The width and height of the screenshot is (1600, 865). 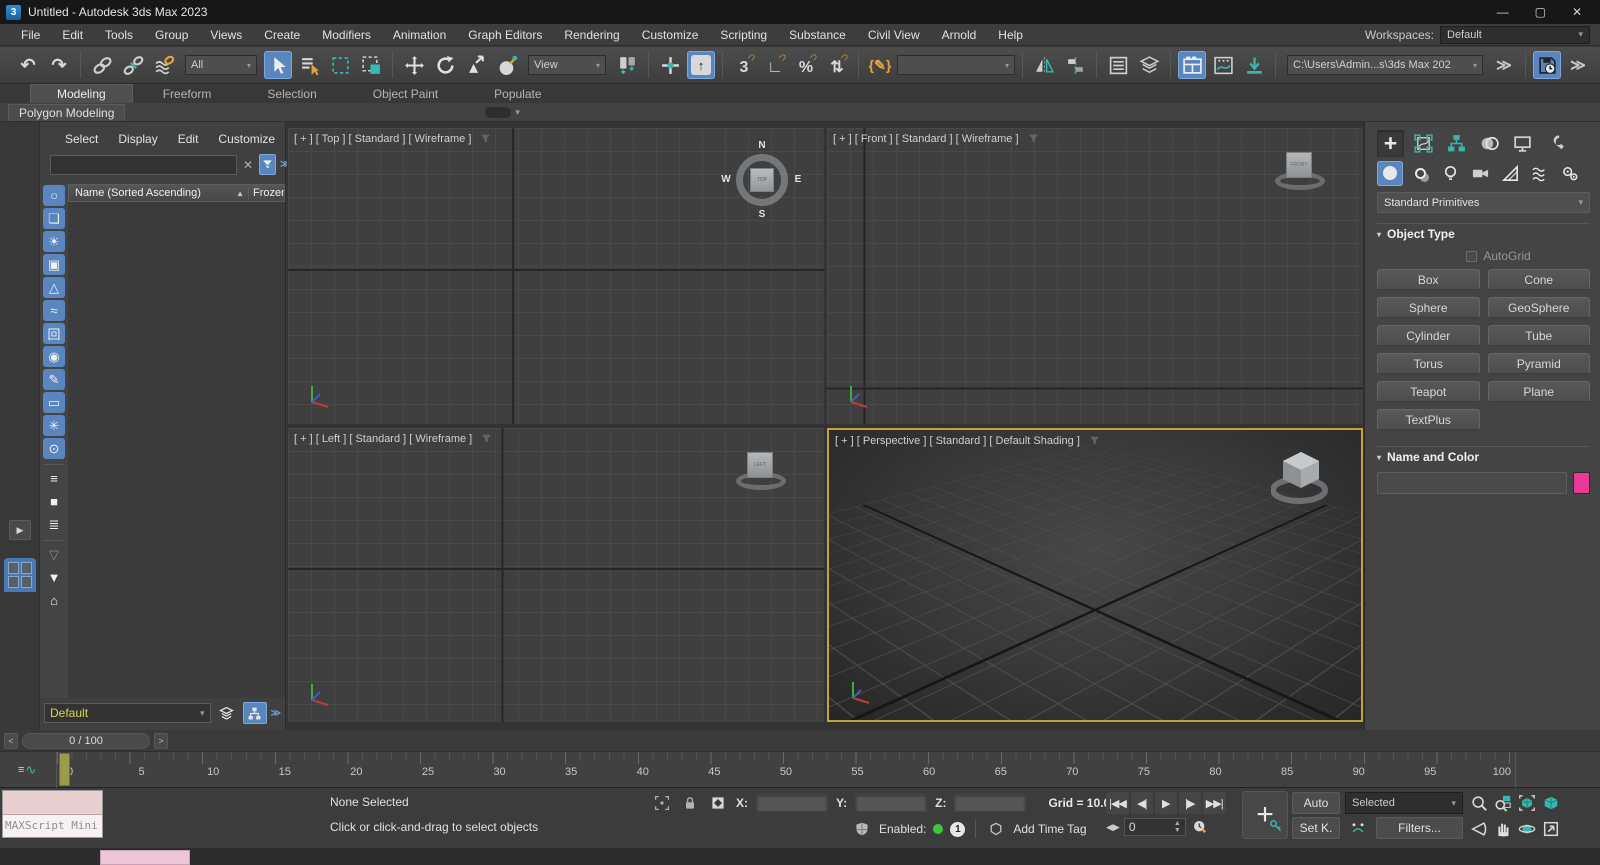 What do you see at coordinates (1200, 827) in the screenshot?
I see `time-configuration-icon` at bounding box center [1200, 827].